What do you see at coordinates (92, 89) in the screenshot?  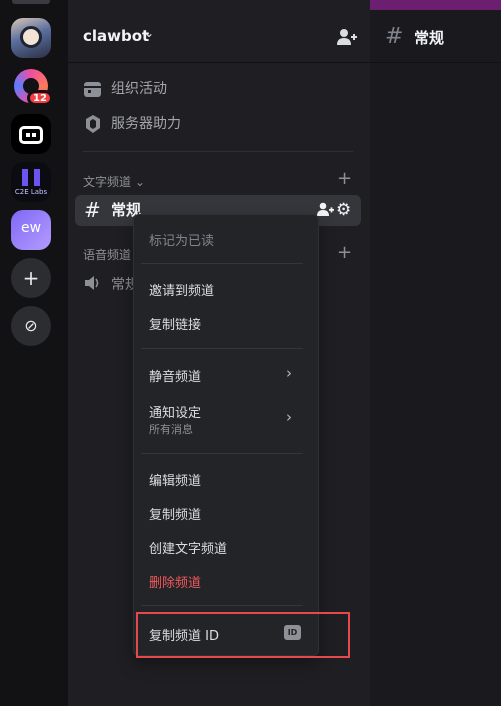 I see `calendar-icon` at bounding box center [92, 89].